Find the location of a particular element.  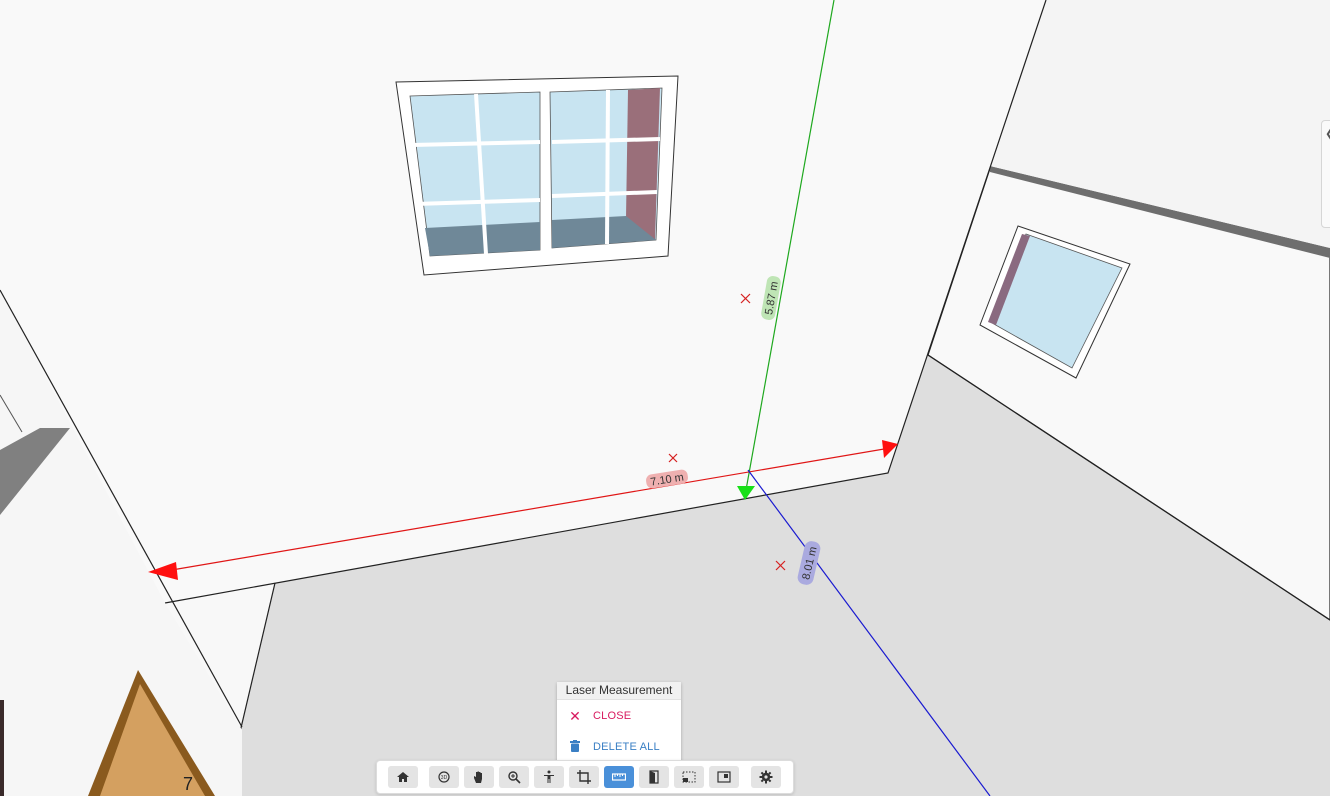

section-box-button is located at coordinates (689, 777).